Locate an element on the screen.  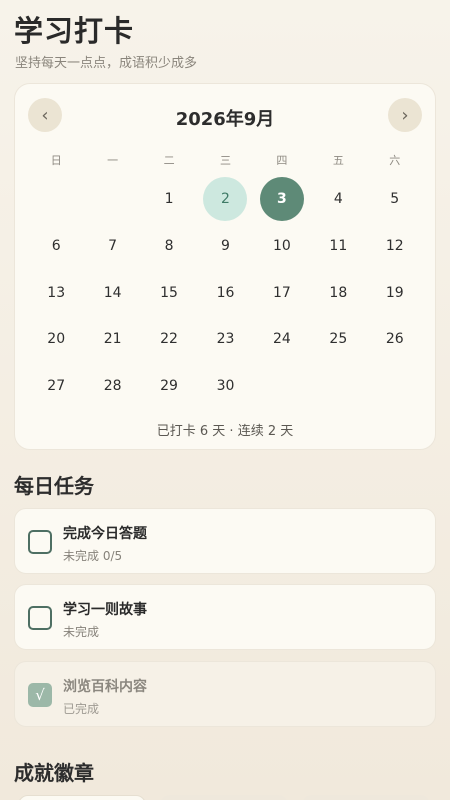
weekday-label: 三 is located at coordinates (225, 160).